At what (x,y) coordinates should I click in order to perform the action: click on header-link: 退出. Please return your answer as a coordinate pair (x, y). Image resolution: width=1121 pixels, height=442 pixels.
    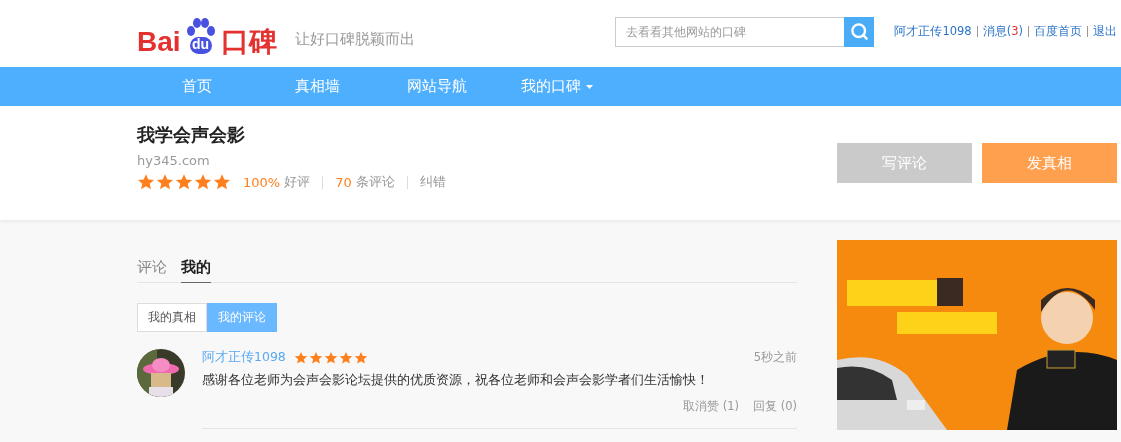
    Looking at the image, I should click on (1105, 31).